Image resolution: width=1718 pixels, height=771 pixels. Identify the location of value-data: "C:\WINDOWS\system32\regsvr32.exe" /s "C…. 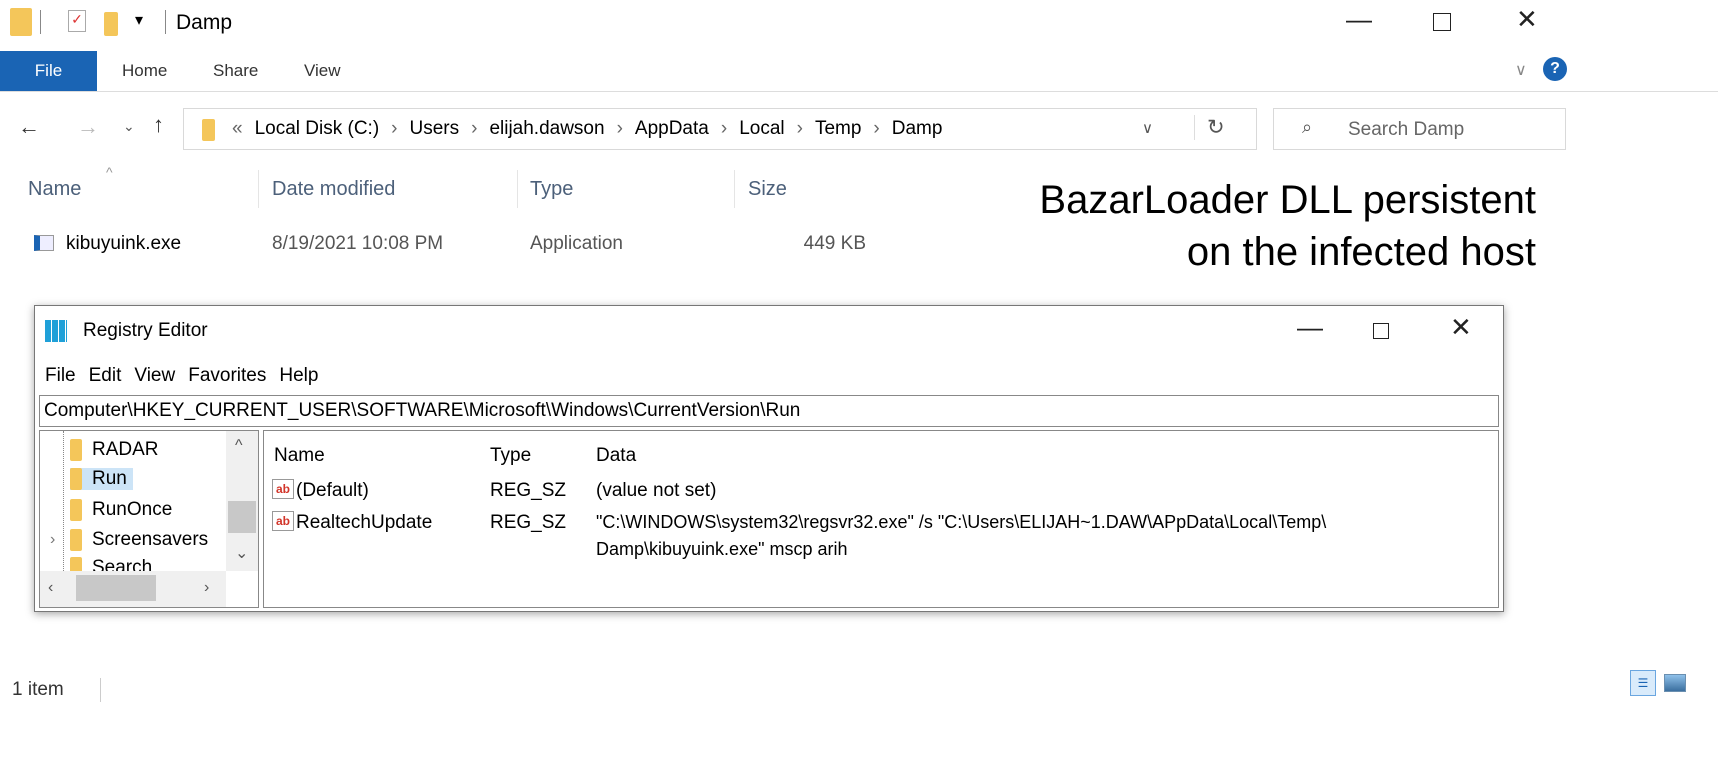
(961, 522).